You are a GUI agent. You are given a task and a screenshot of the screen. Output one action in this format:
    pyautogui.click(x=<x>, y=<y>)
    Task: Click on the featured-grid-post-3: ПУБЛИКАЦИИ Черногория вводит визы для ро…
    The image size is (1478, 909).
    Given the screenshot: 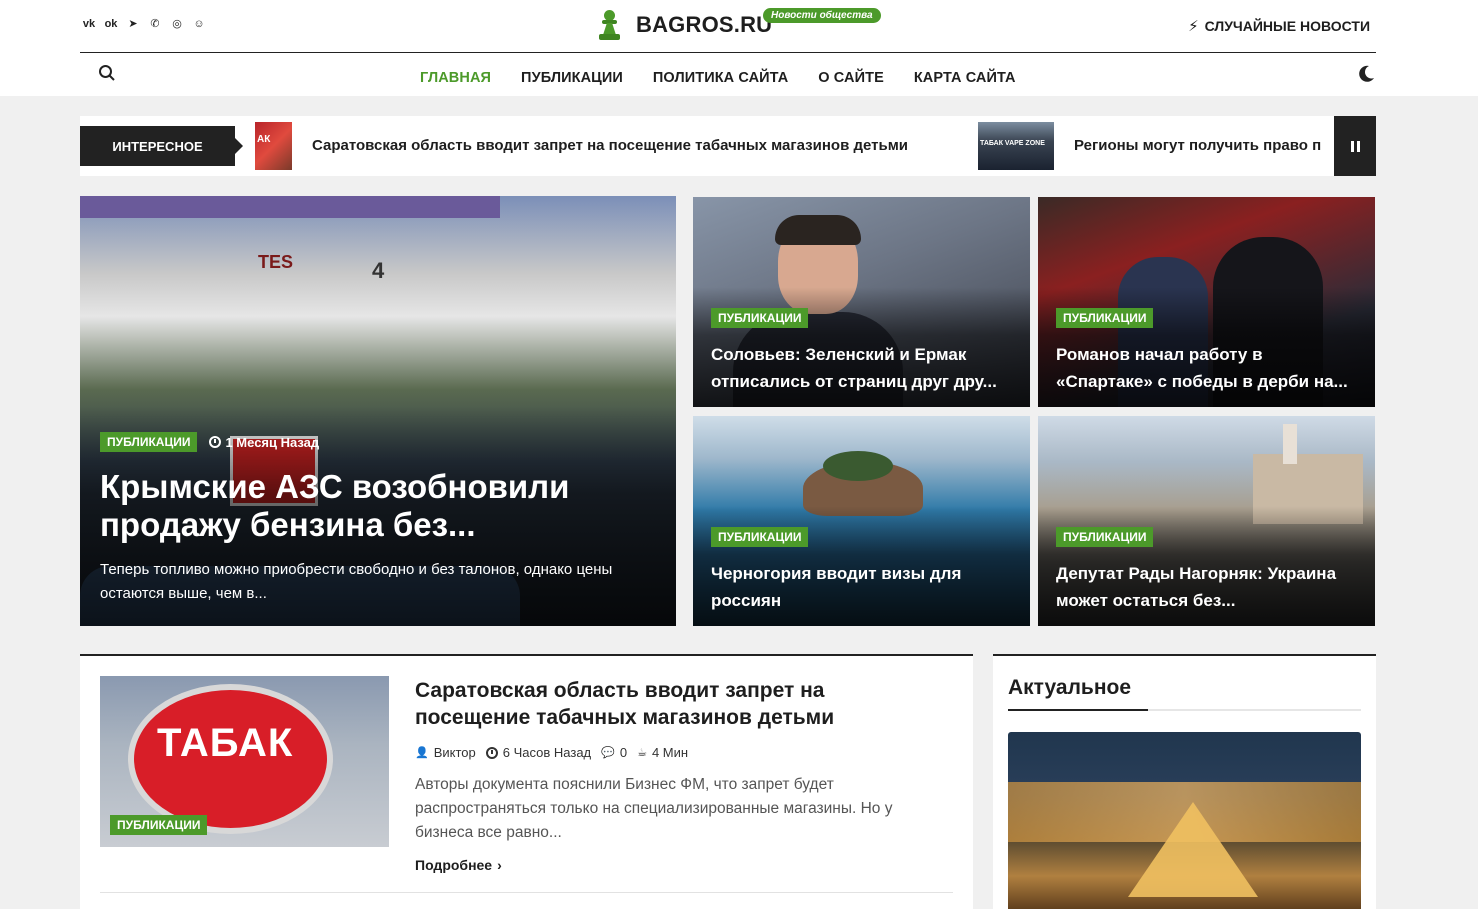 What is the action you would take?
    pyautogui.click(x=861, y=521)
    